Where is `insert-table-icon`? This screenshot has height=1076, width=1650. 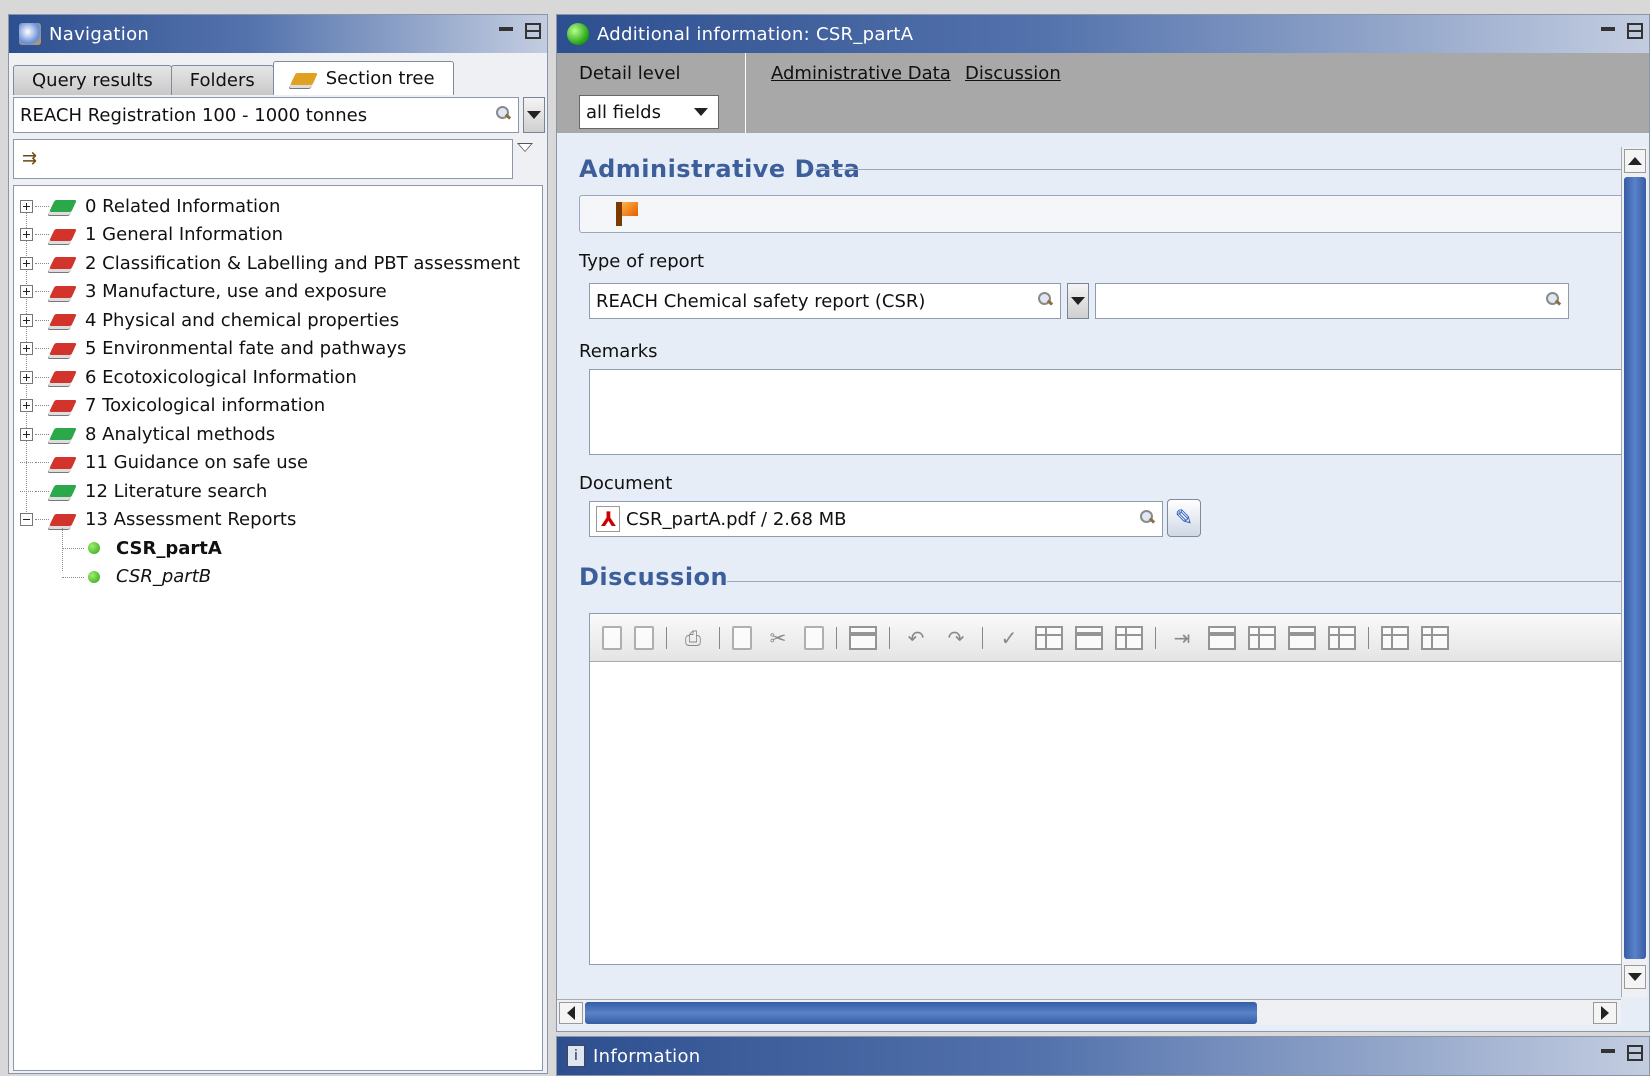
insert-table-icon is located at coordinates (863, 637).